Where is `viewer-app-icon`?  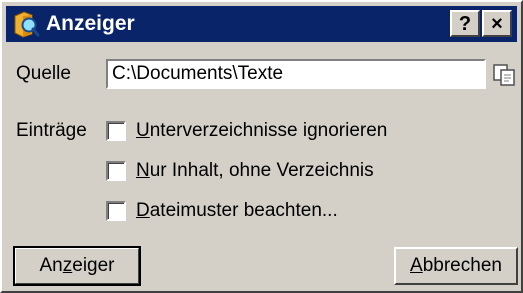 viewer-app-icon is located at coordinates (27, 24).